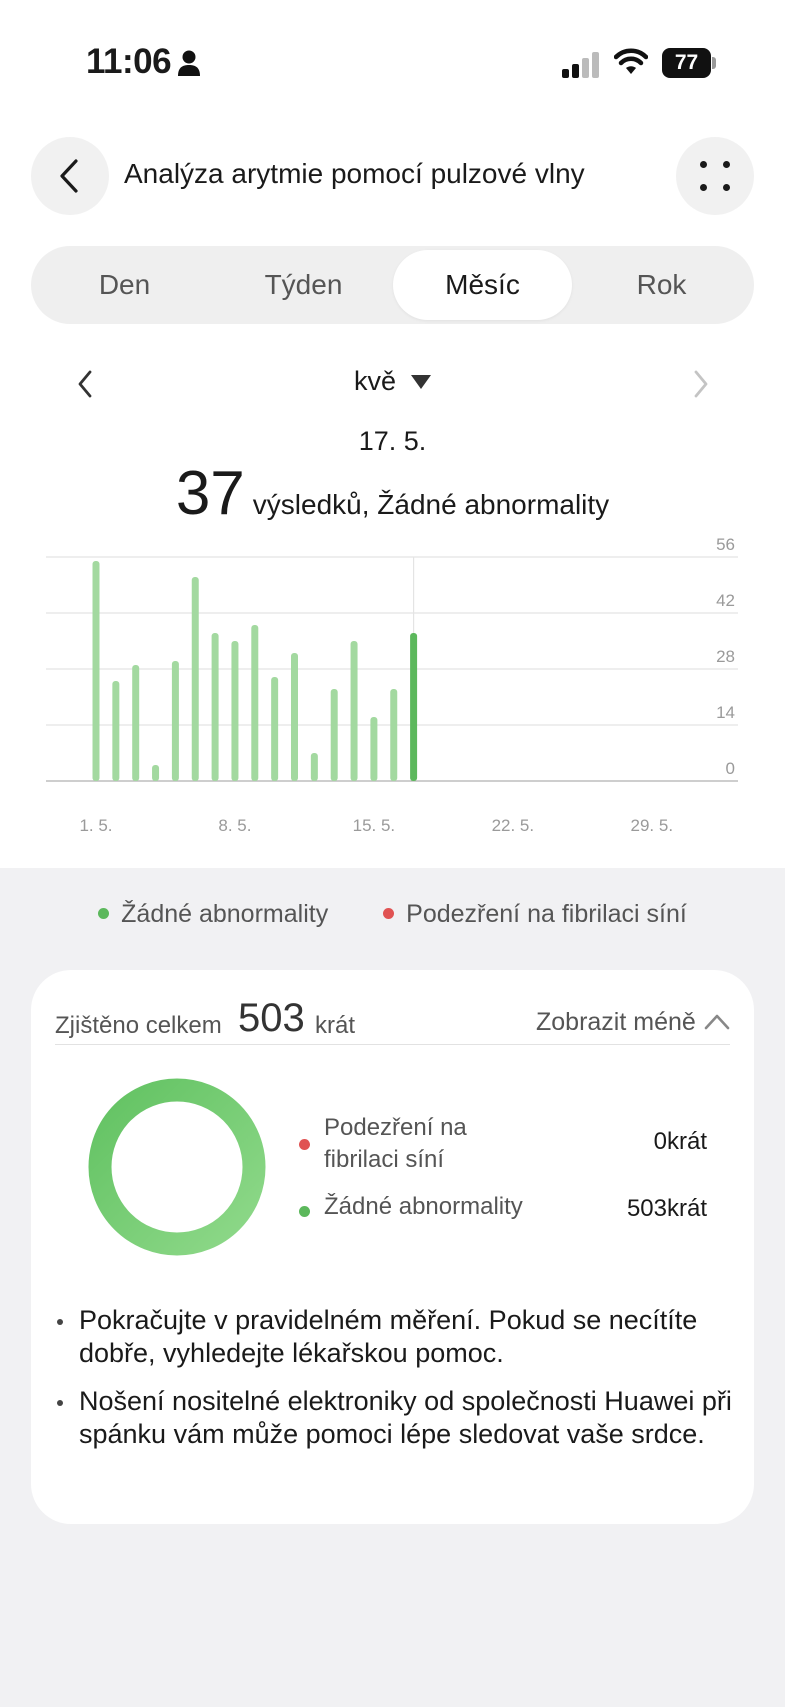 The height and width of the screenshot is (1707, 785). I want to click on y-tick-label: 14, so click(725, 712).